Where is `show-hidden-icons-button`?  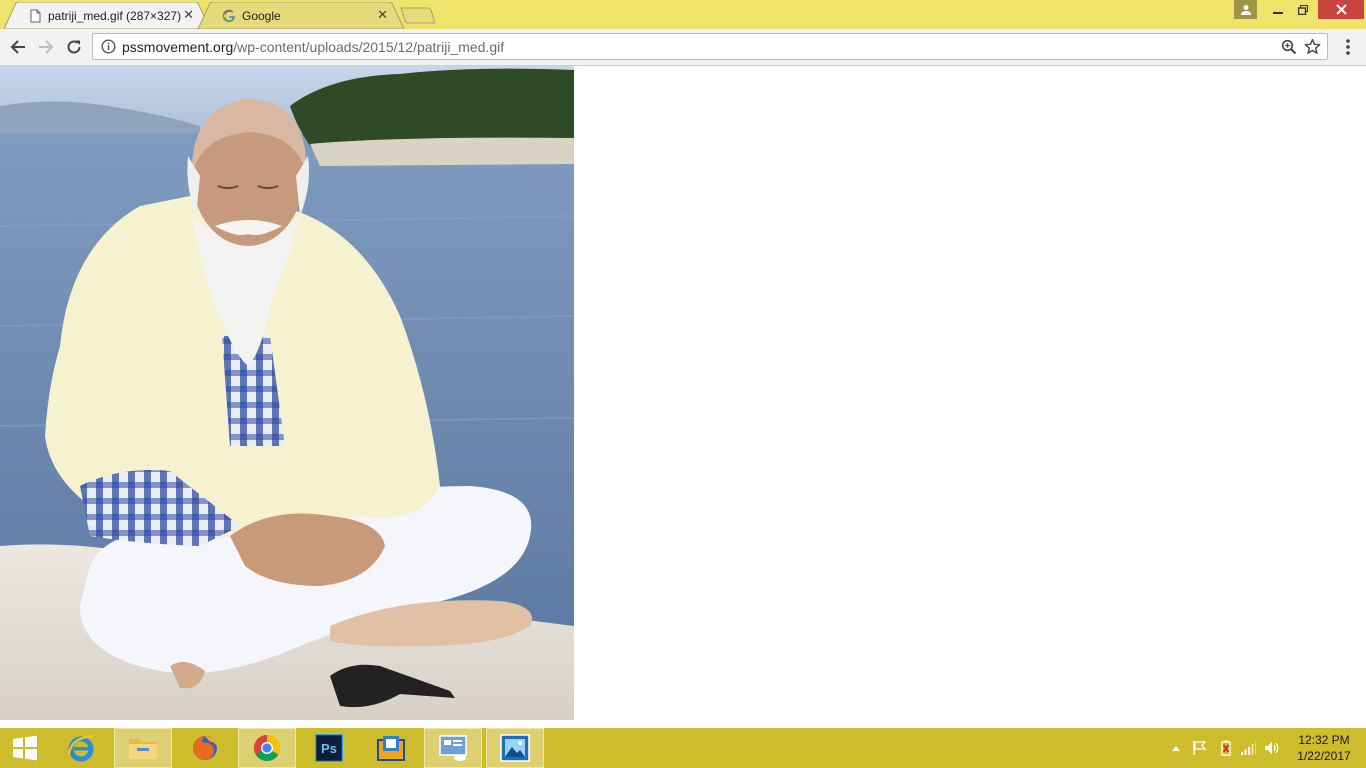
show-hidden-icons-button is located at coordinates (1176, 748).